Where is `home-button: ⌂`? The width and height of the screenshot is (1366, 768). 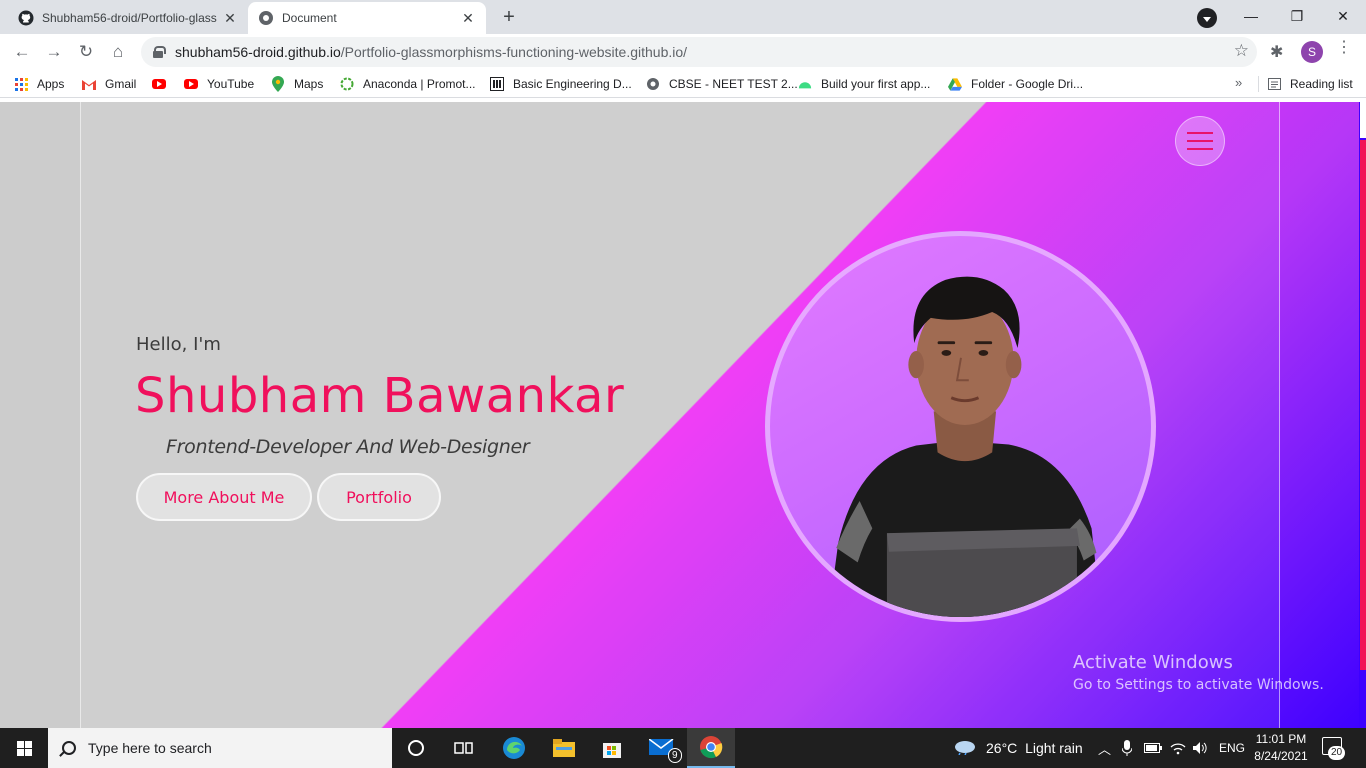
home-button: ⌂ is located at coordinates (118, 52).